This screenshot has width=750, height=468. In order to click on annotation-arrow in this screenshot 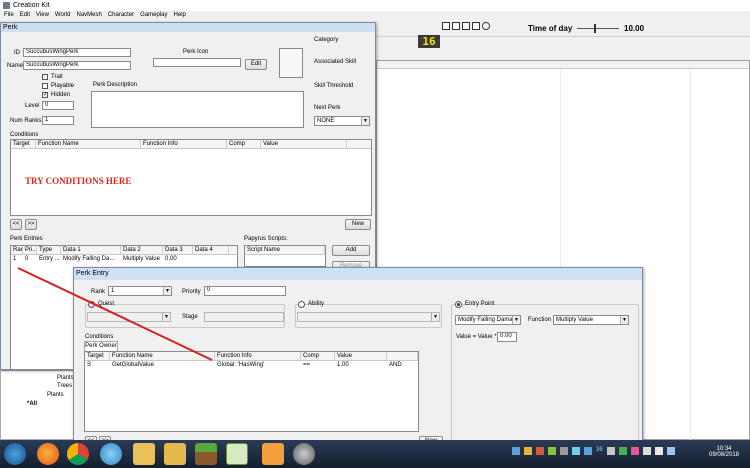, I will do `click(115, 314)`.